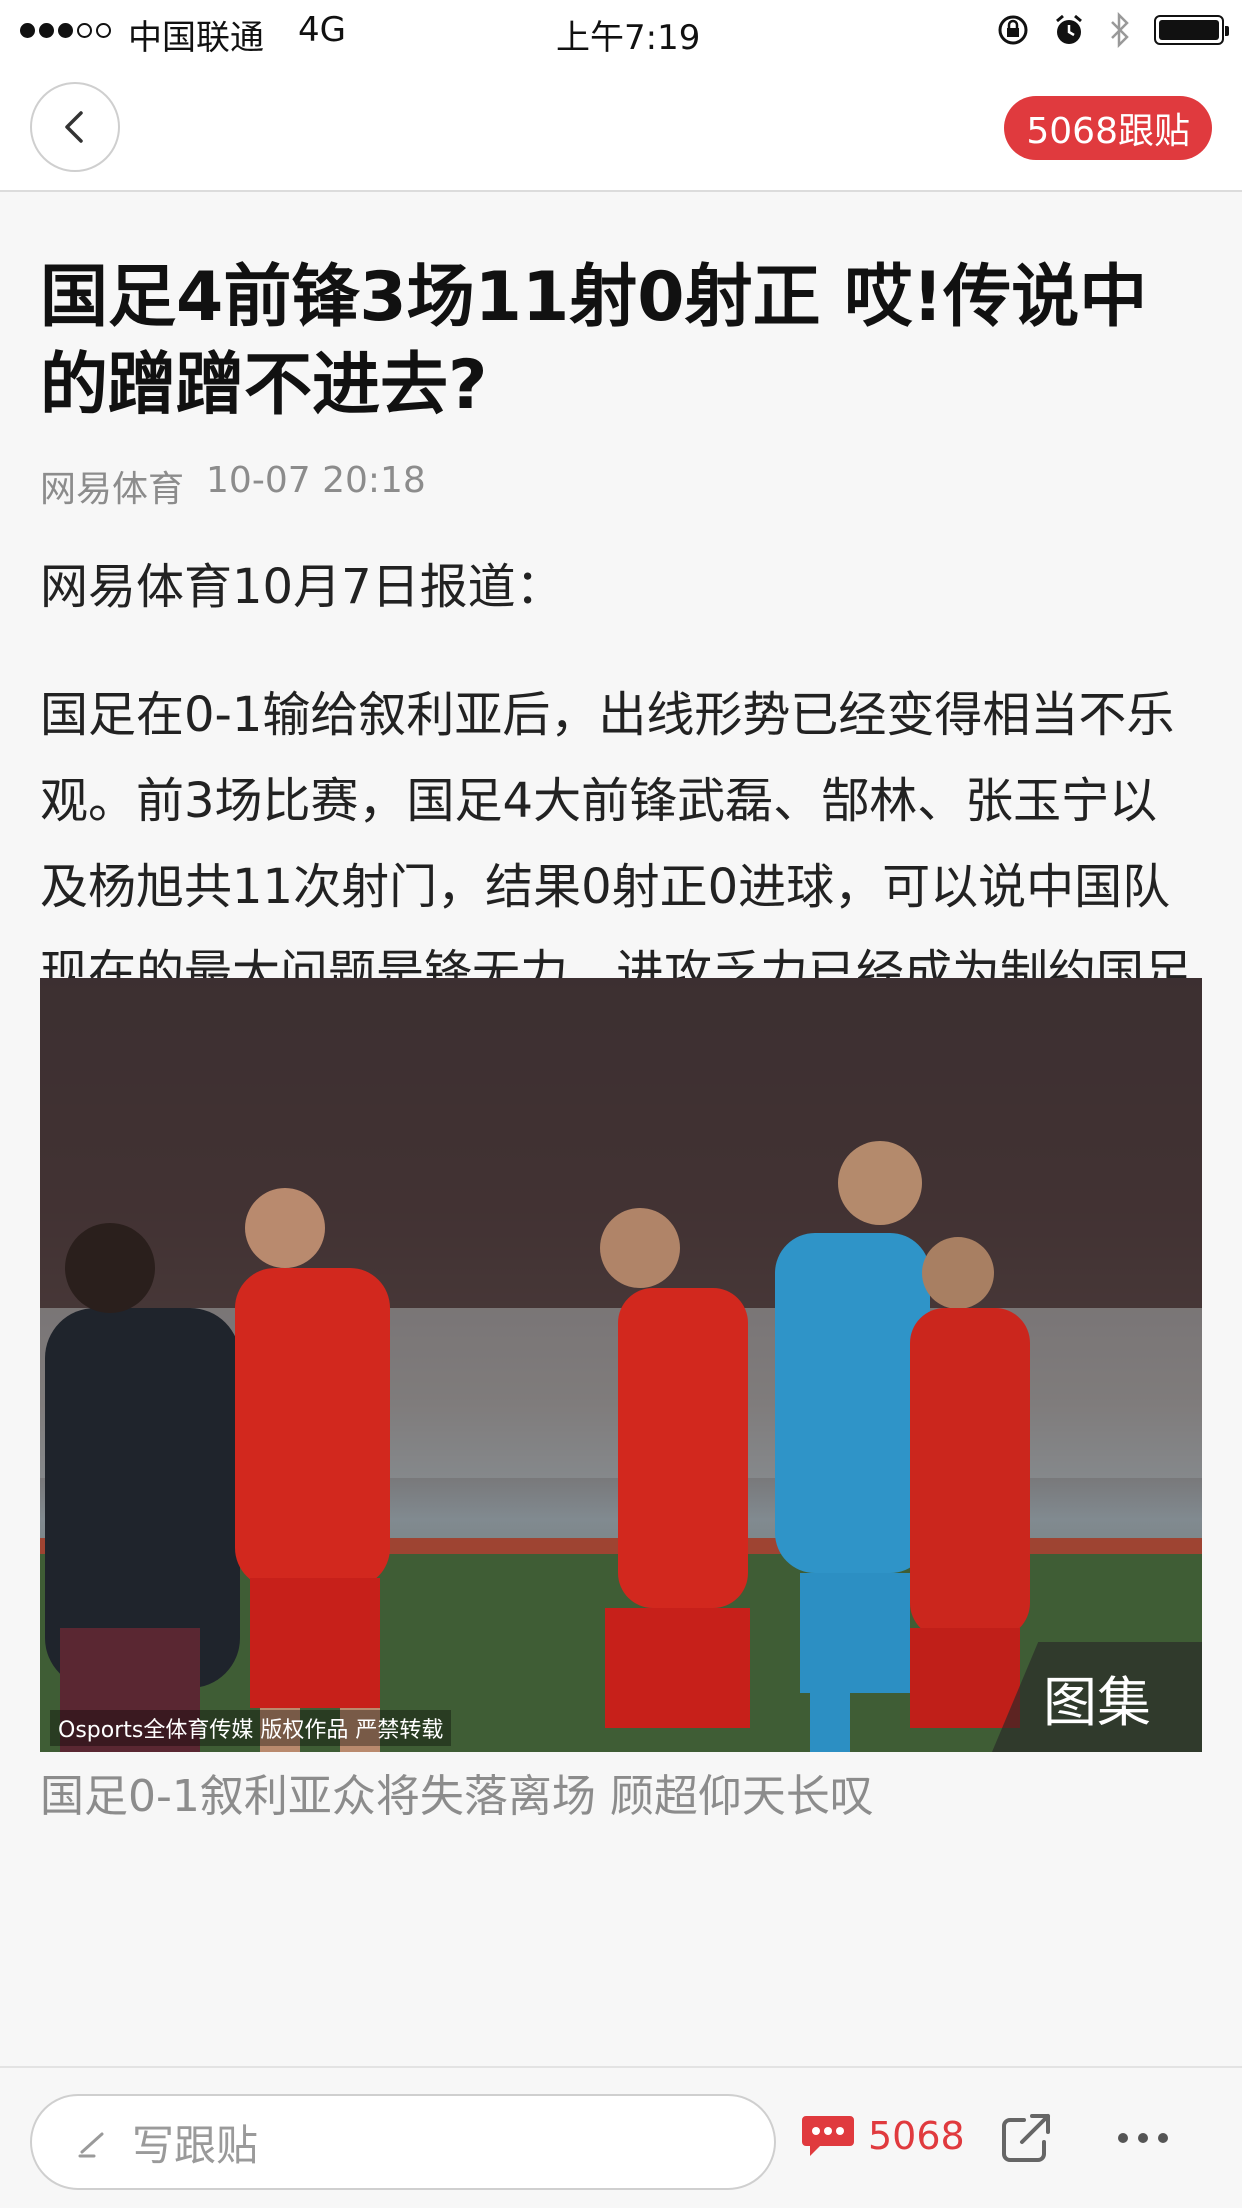 This screenshot has width=1242, height=2208. What do you see at coordinates (1108, 128) in the screenshot?
I see `comments-count-button: 5068跟贴` at bounding box center [1108, 128].